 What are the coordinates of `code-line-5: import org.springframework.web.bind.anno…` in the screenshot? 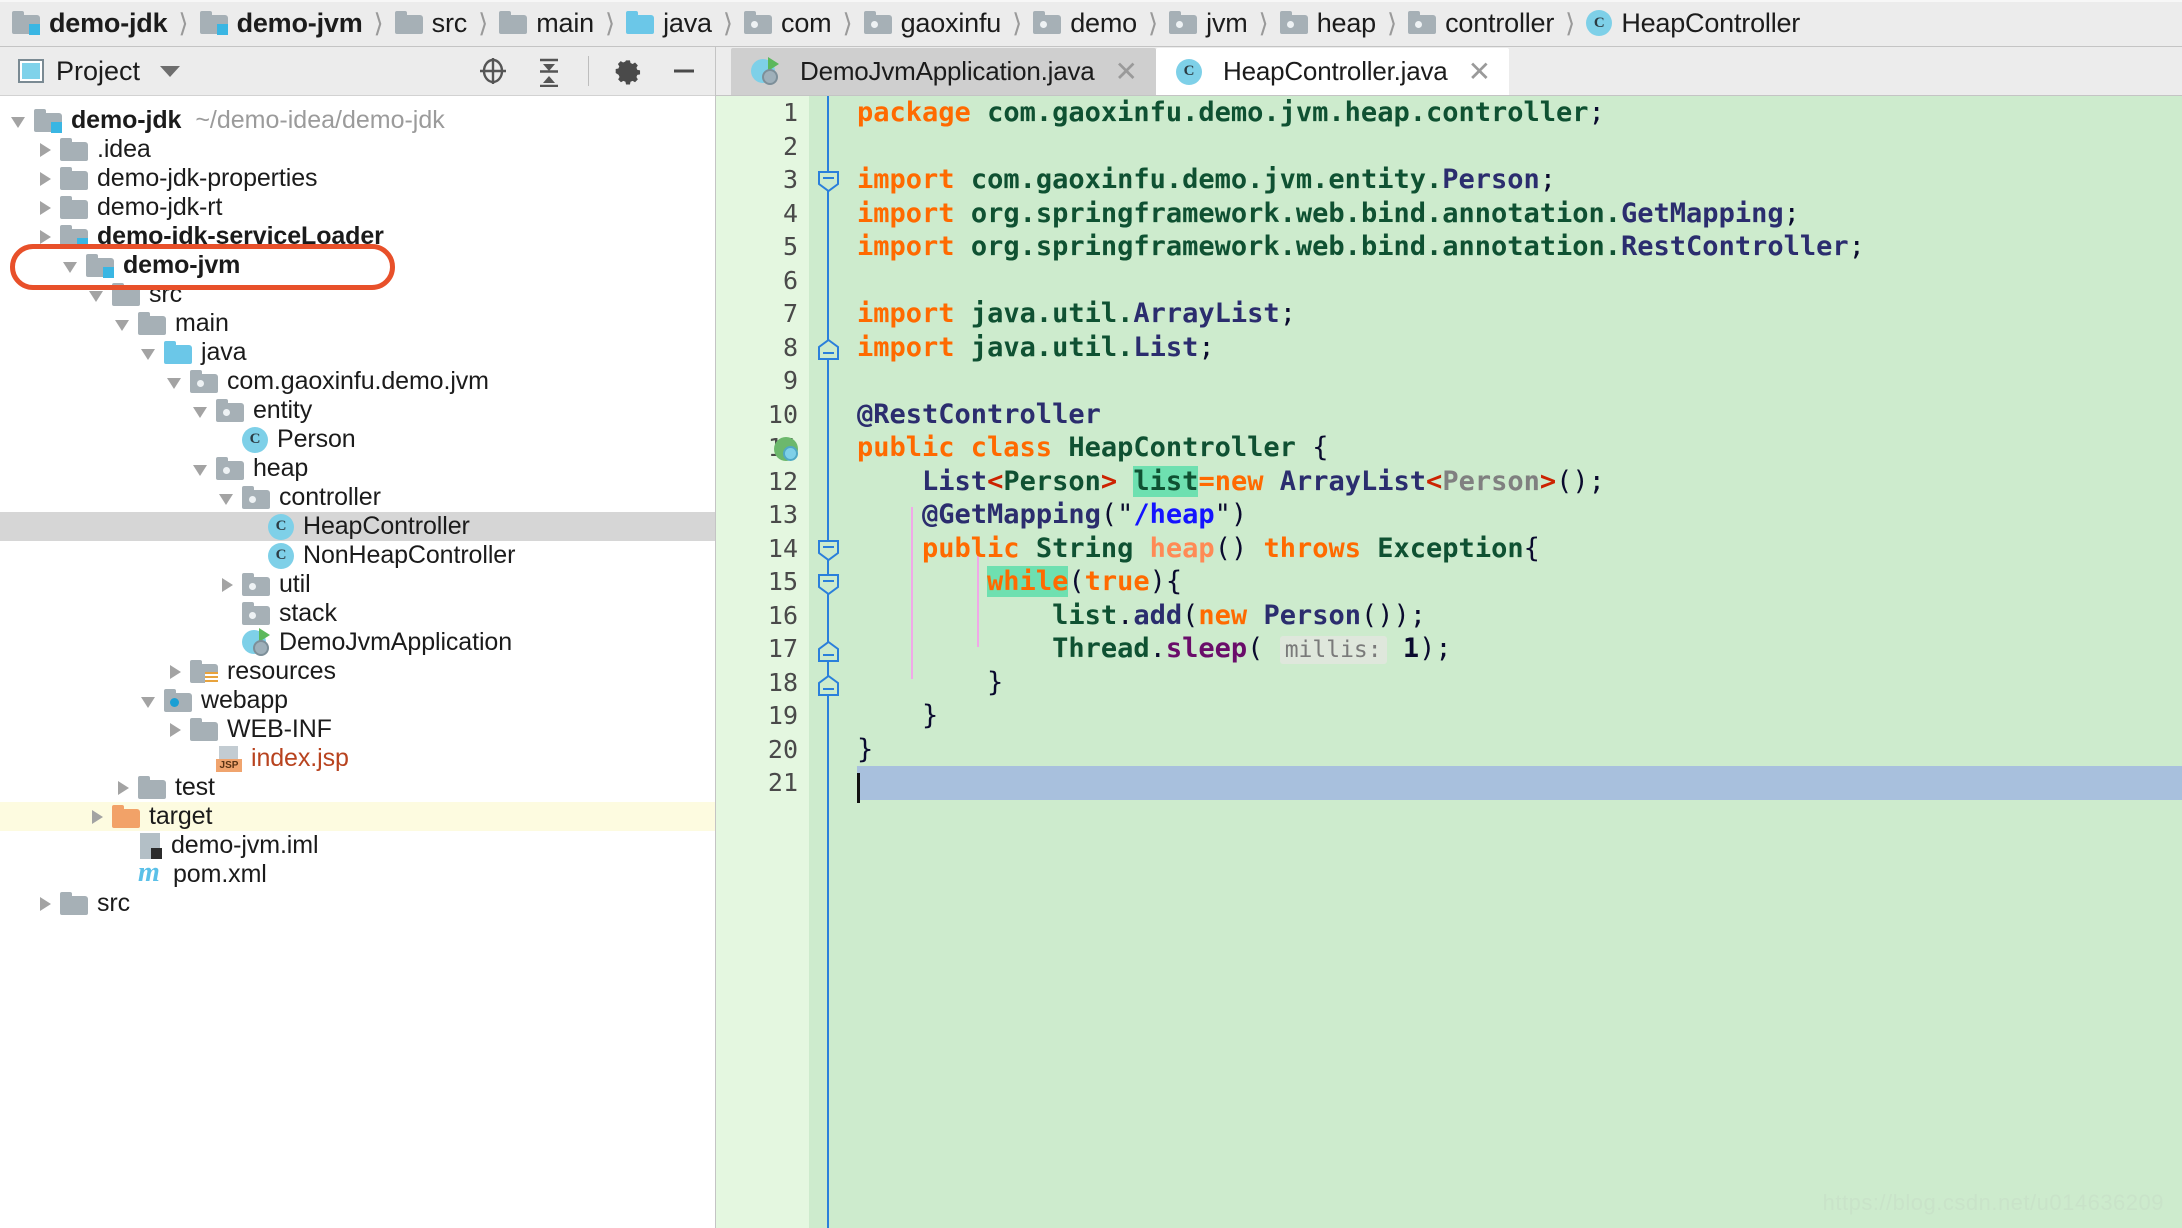 It's located at (1519, 247).